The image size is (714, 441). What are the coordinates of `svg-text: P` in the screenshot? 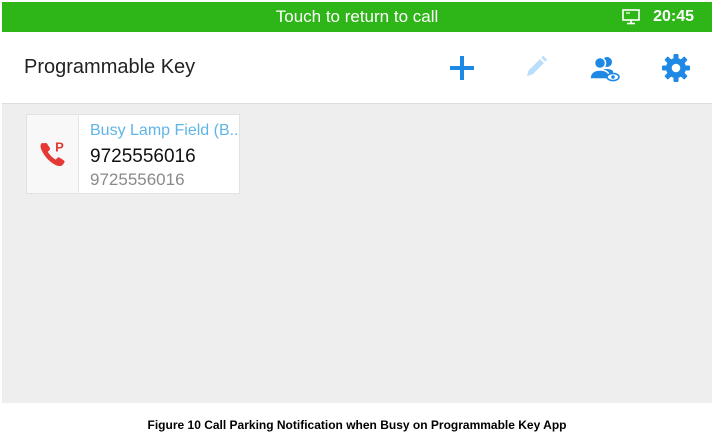 It's located at (59, 147).